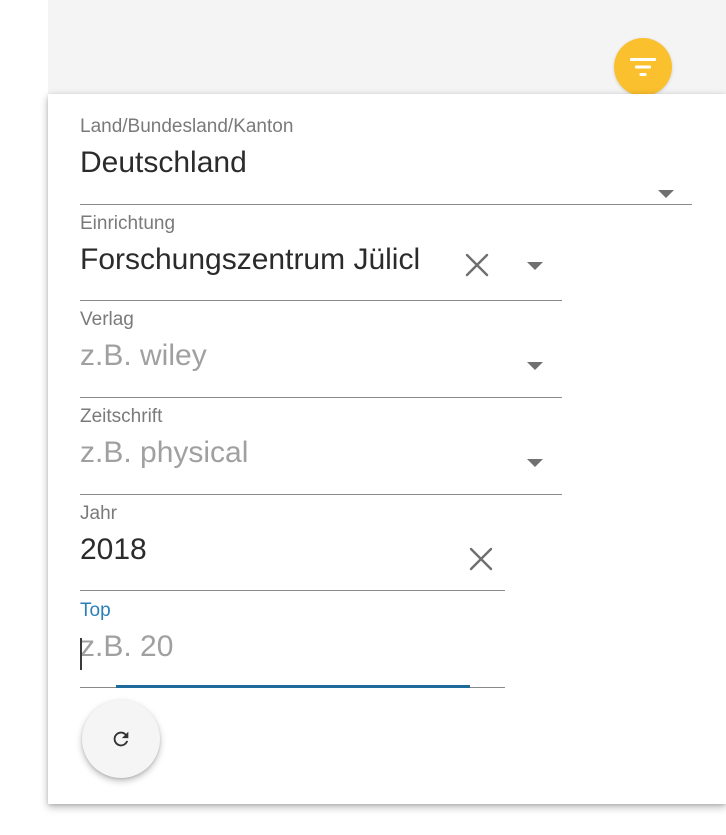 The width and height of the screenshot is (726, 835). I want to click on refresh-icon, so click(121, 739).